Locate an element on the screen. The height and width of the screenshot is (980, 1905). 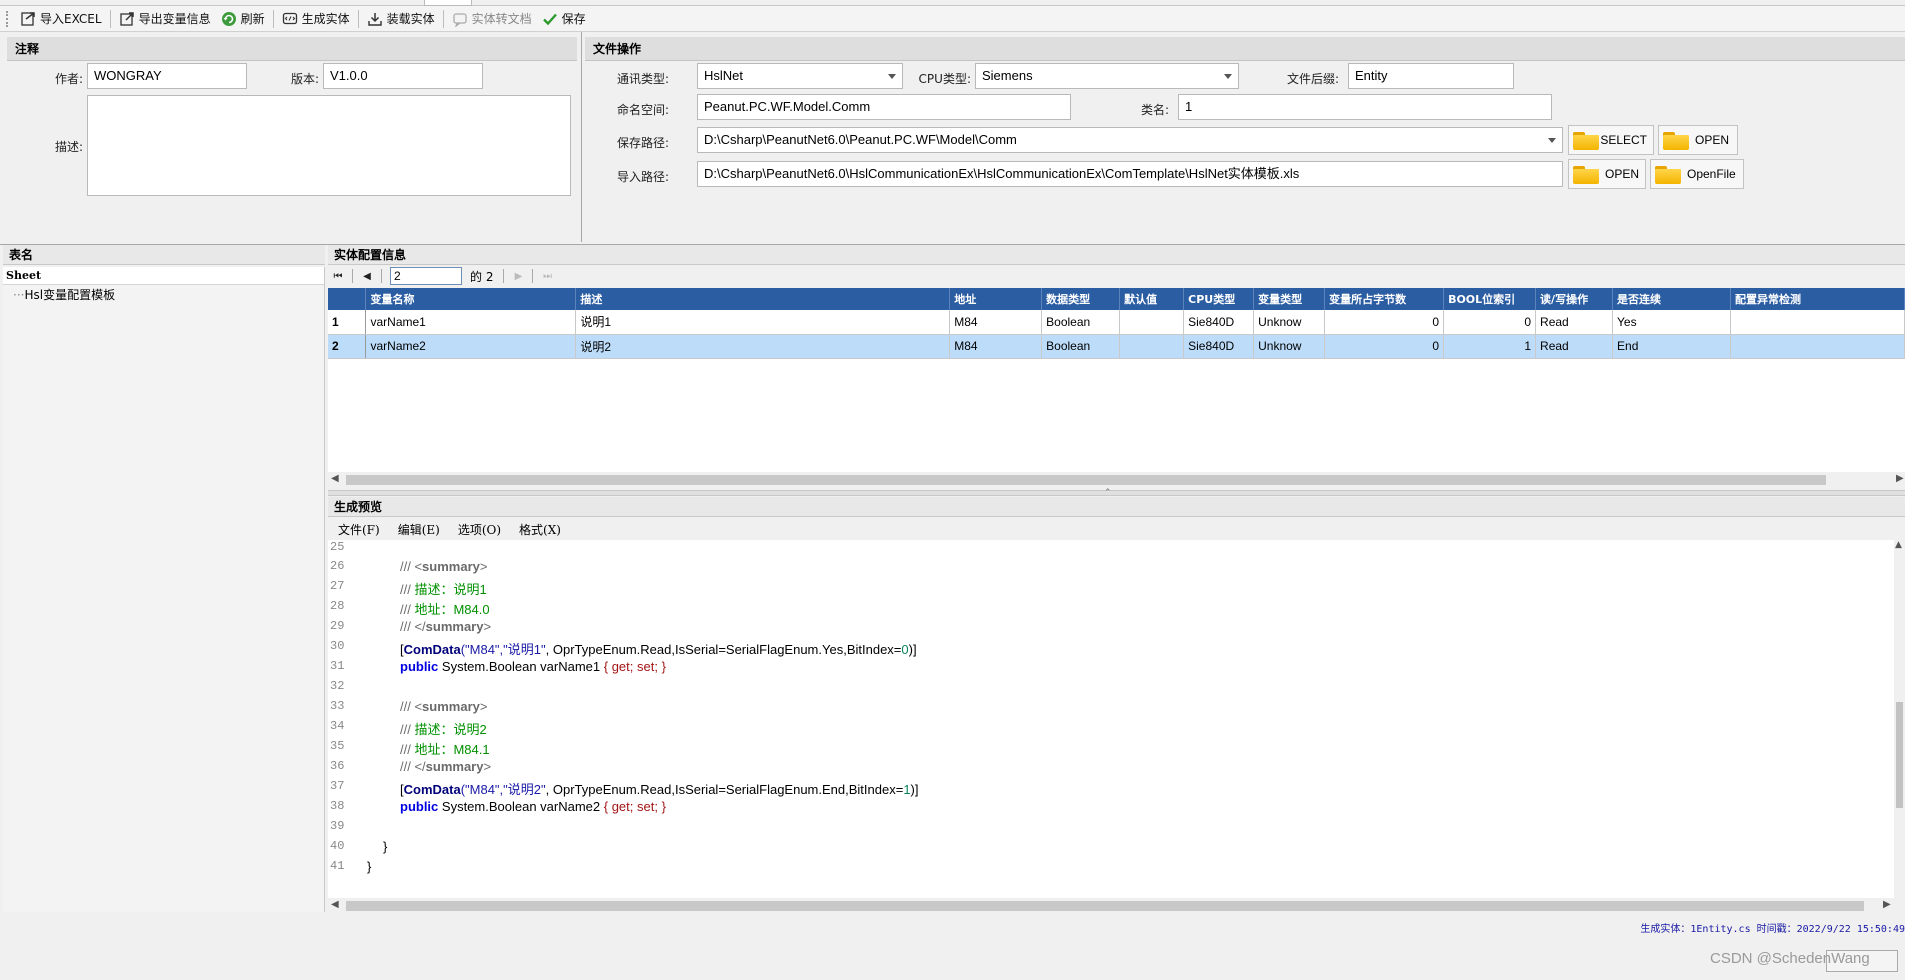
load-entity-button: 装载实体 is located at coordinates (401, 19).